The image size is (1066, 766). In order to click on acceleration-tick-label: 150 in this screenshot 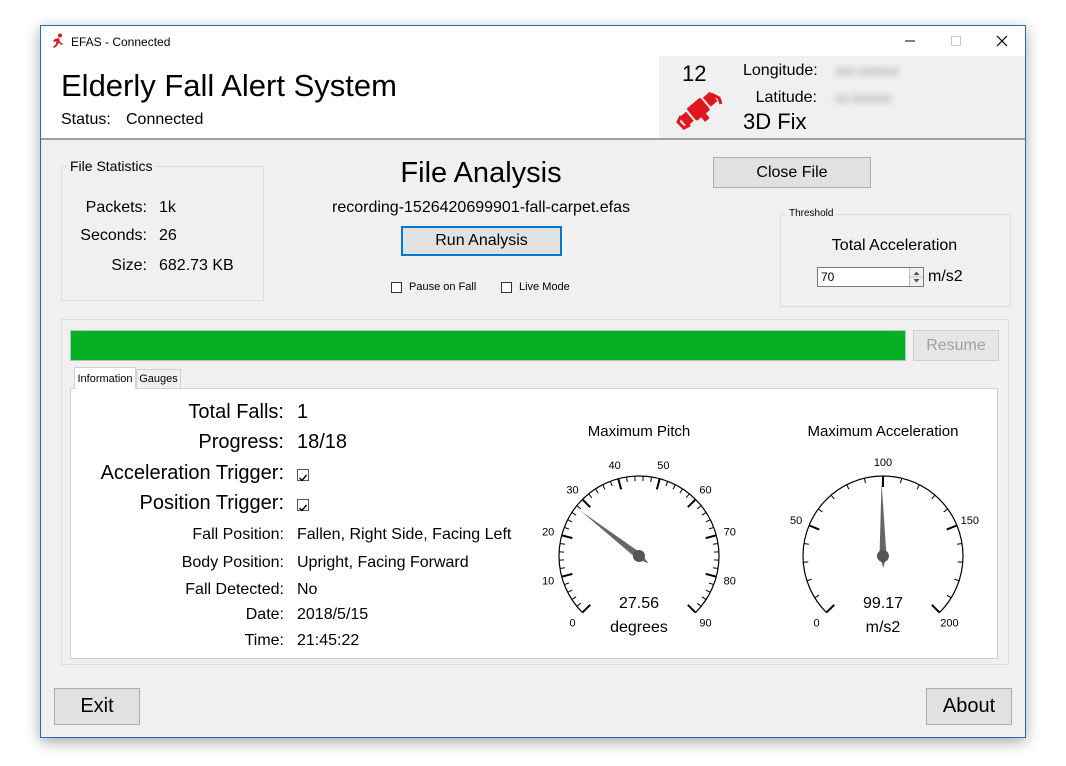, I will do `click(970, 521)`.